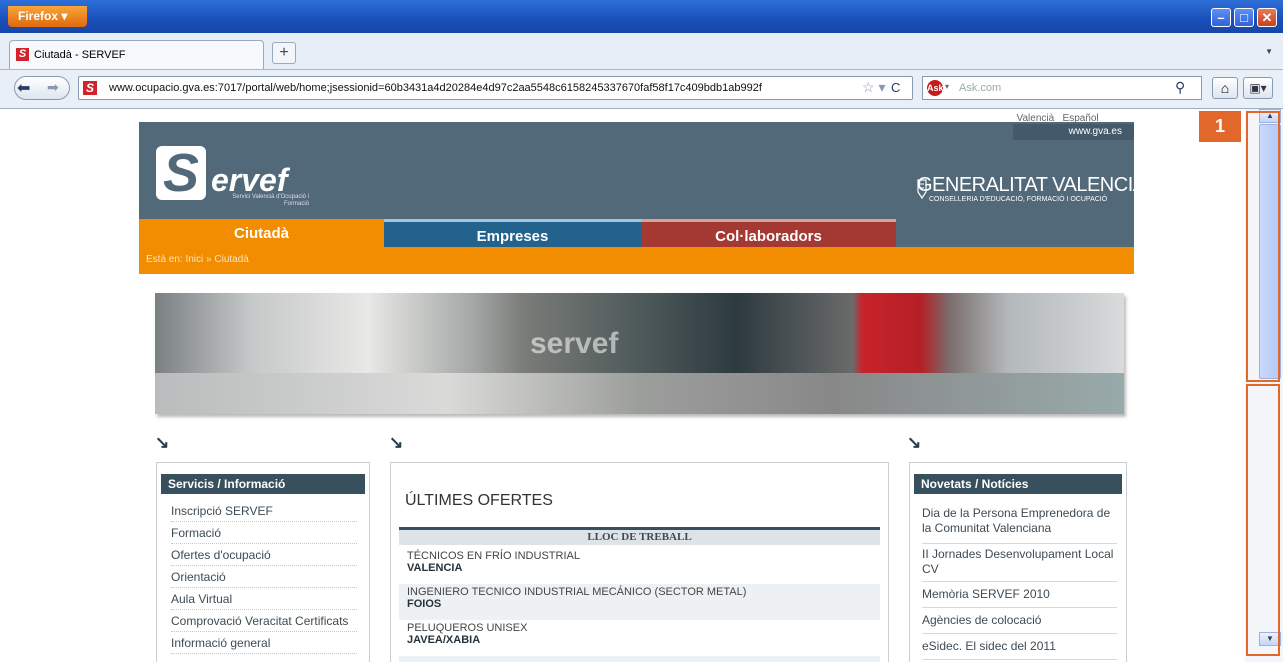 The width and height of the screenshot is (1283, 662). Describe the element at coordinates (643, 627) in the screenshot. I see `job-title: PELUQUEROS UNISEX` at that location.